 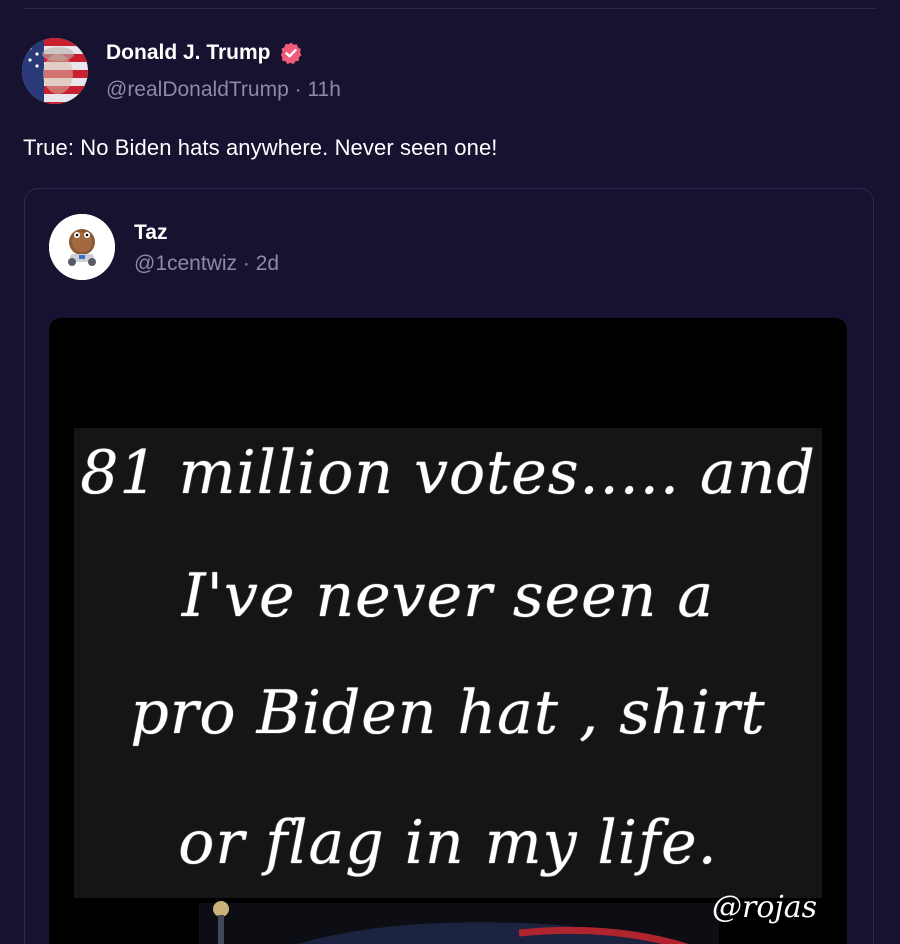 I want to click on quoted-author-name: Taz, so click(x=150, y=233).